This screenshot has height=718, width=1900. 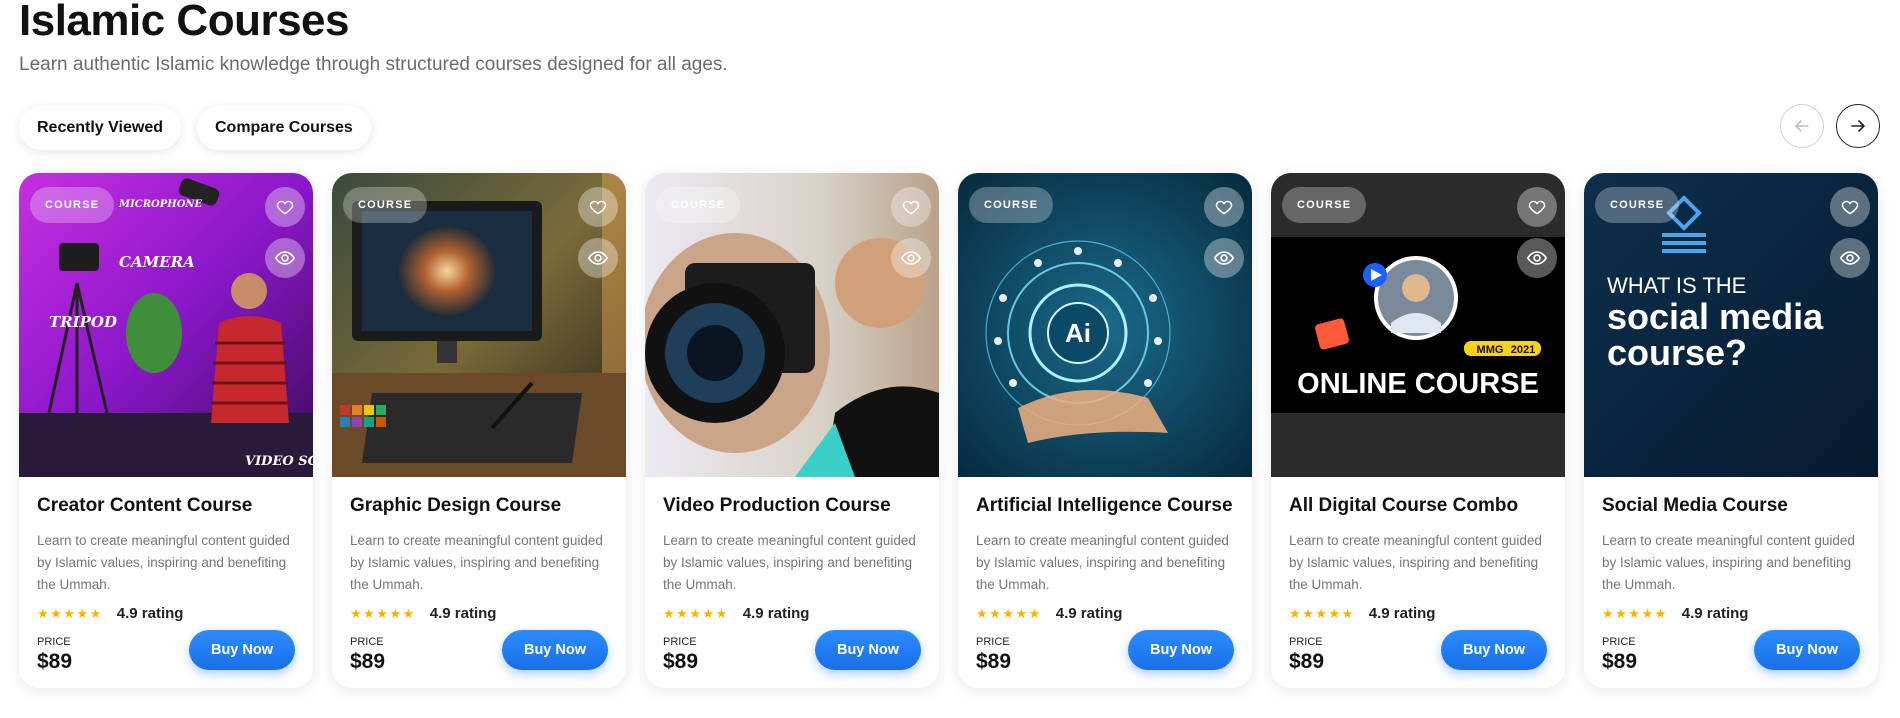 What do you see at coordinates (1858, 126) in the screenshot?
I see `carousel-next-button` at bounding box center [1858, 126].